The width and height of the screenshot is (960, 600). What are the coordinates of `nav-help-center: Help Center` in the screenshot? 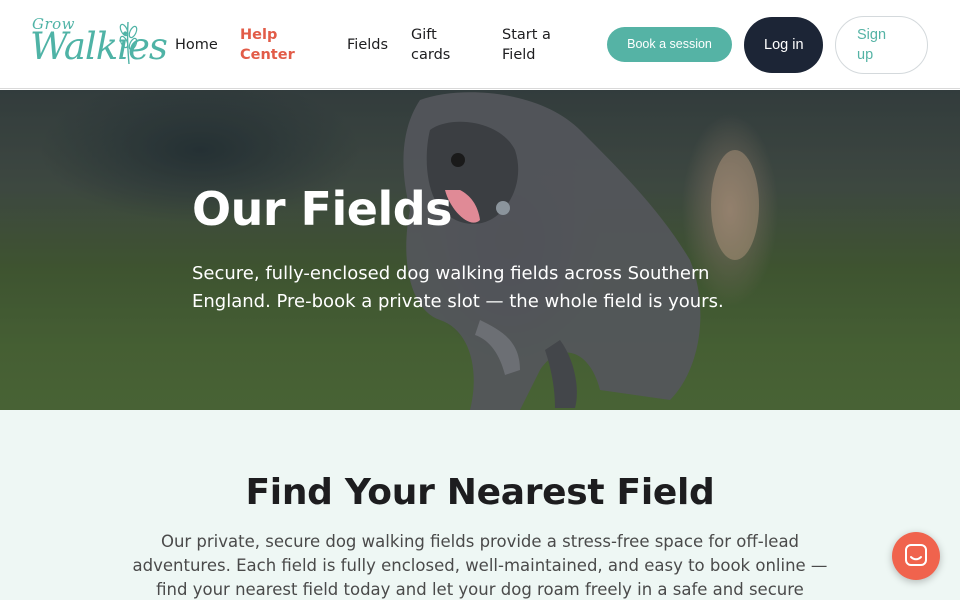 It's located at (275, 45).